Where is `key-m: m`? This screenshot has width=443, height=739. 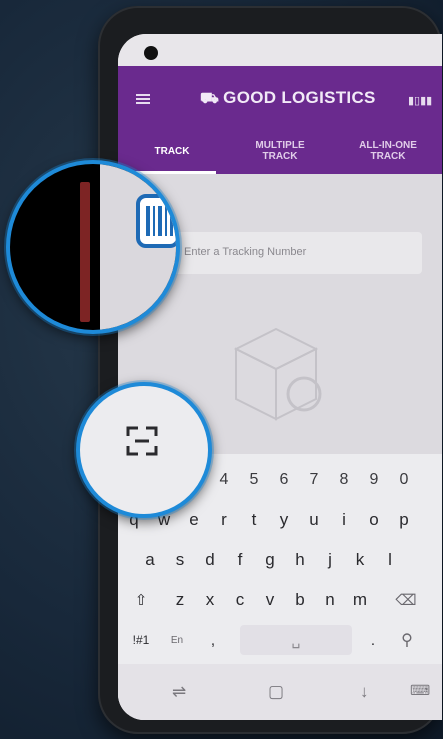 key-m: m is located at coordinates (360, 600).